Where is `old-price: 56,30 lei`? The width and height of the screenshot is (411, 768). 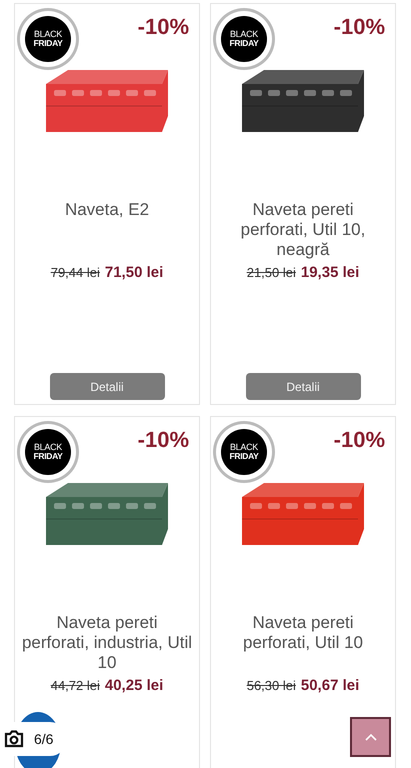
old-price: 56,30 lei is located at coordinates (271, 685).